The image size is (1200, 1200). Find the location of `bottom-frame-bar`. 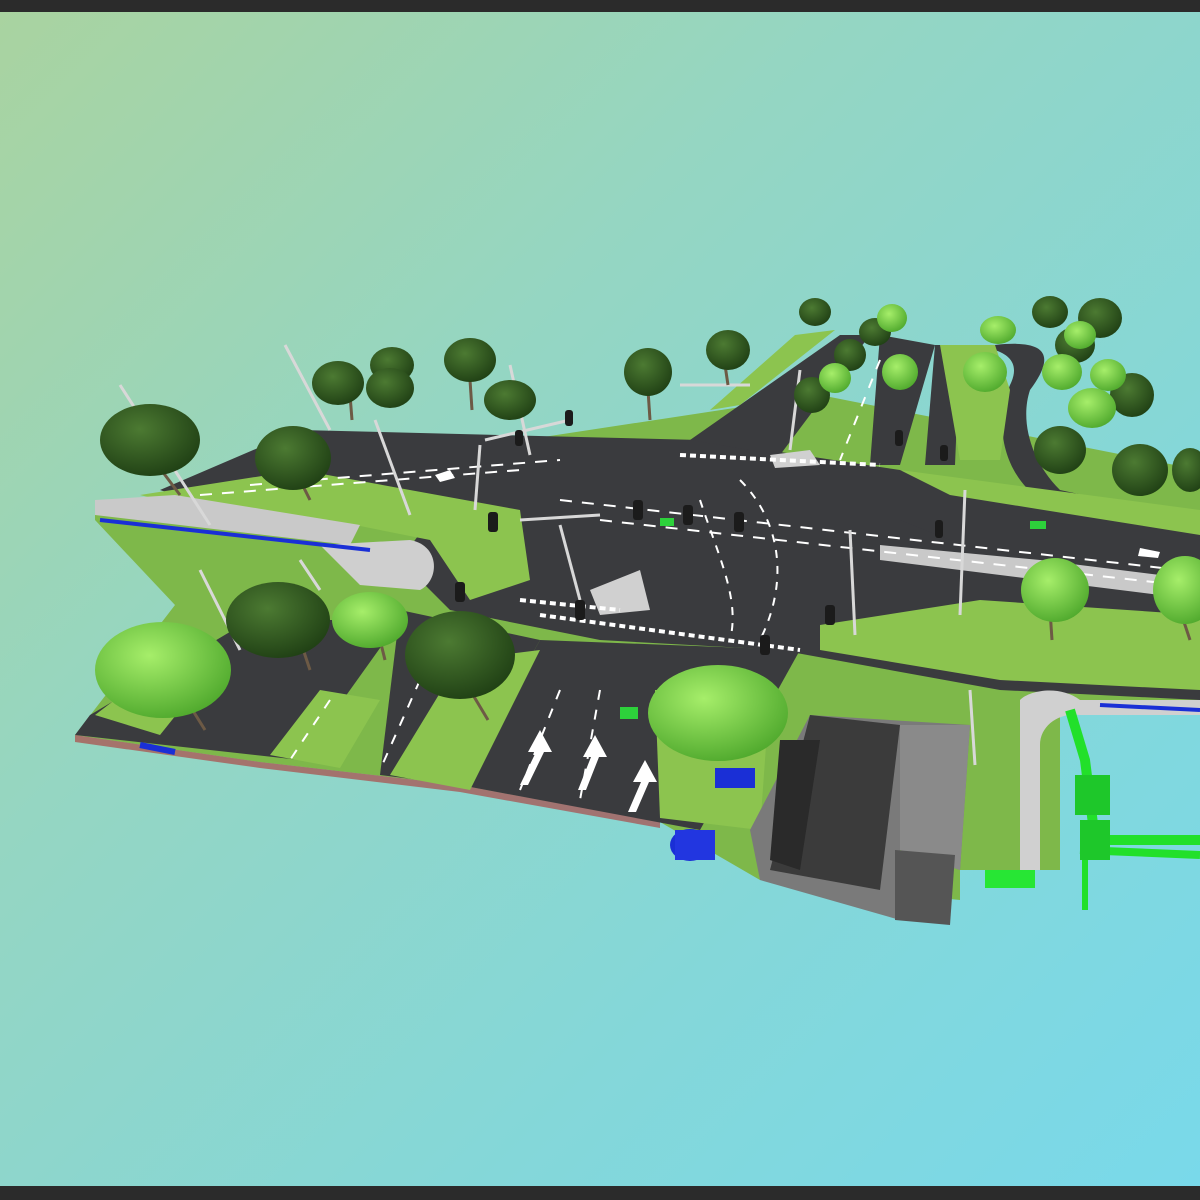

bottom-frame-bar is located at coordinates (600, 1193).